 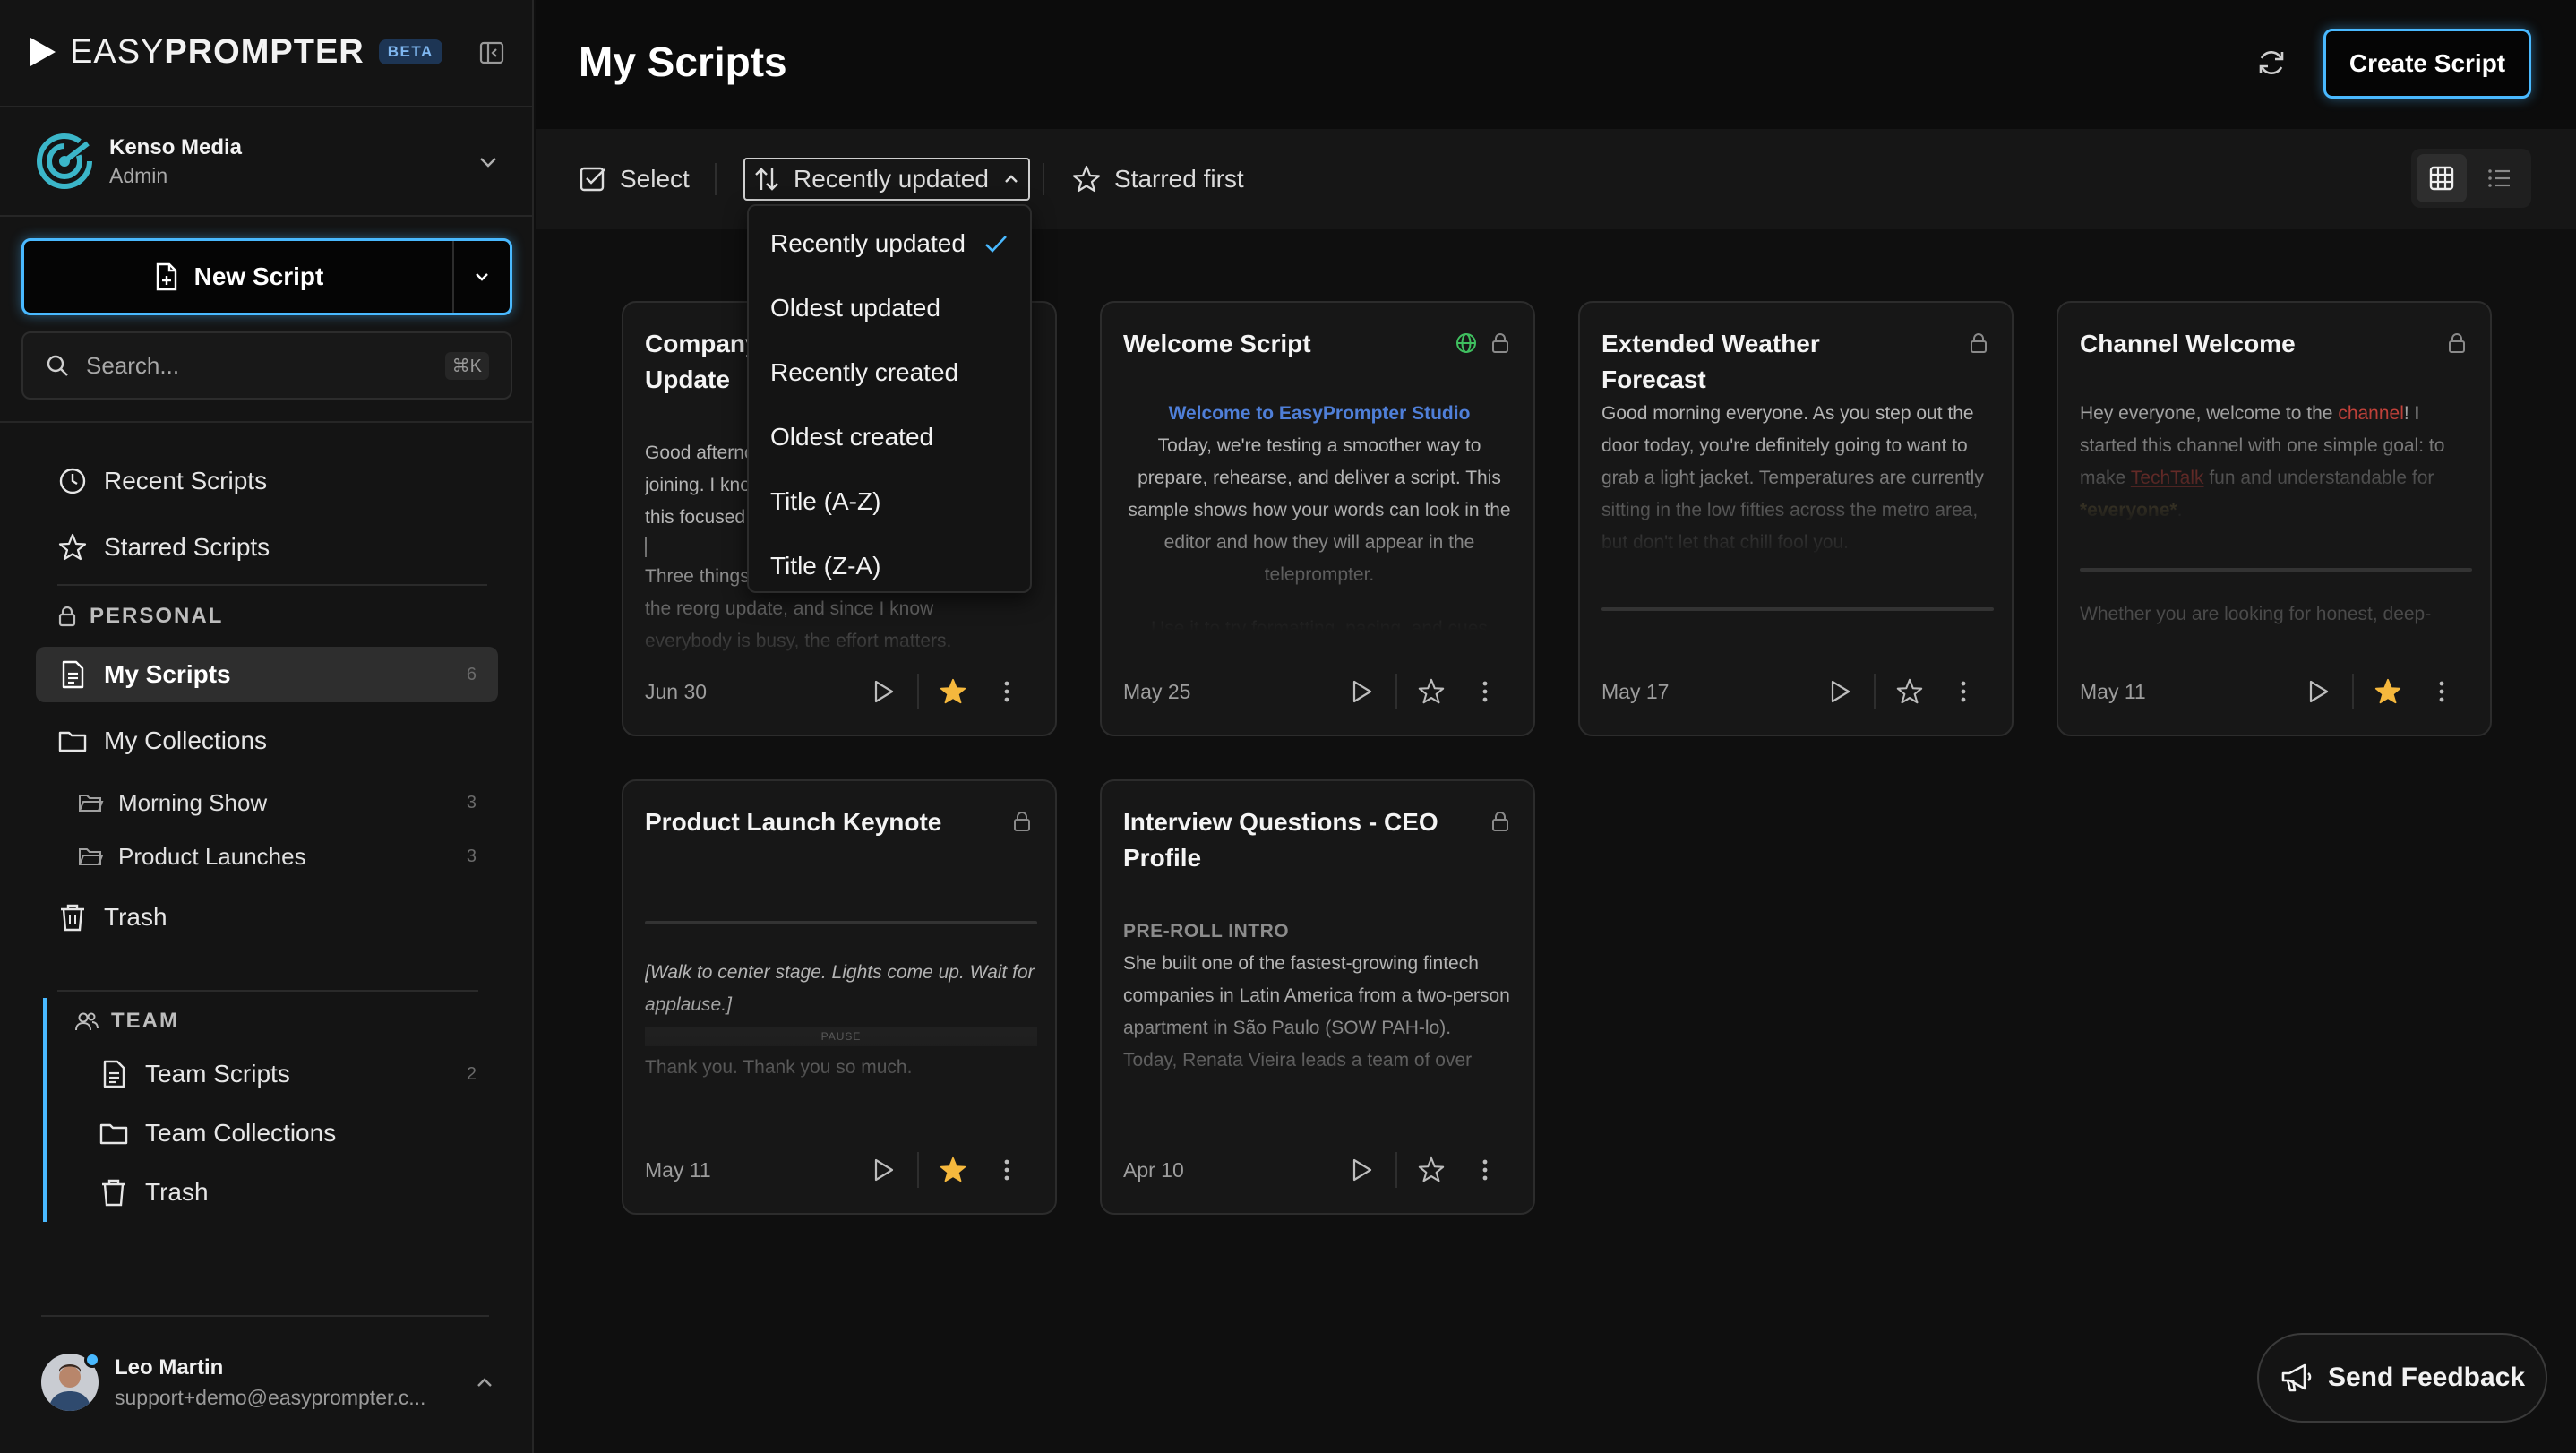 What do you see at coordinates (267, 481) in the screenshot?
I see `nav-recent-scripts: Recent Scripts` at bounding box center [267, 481].